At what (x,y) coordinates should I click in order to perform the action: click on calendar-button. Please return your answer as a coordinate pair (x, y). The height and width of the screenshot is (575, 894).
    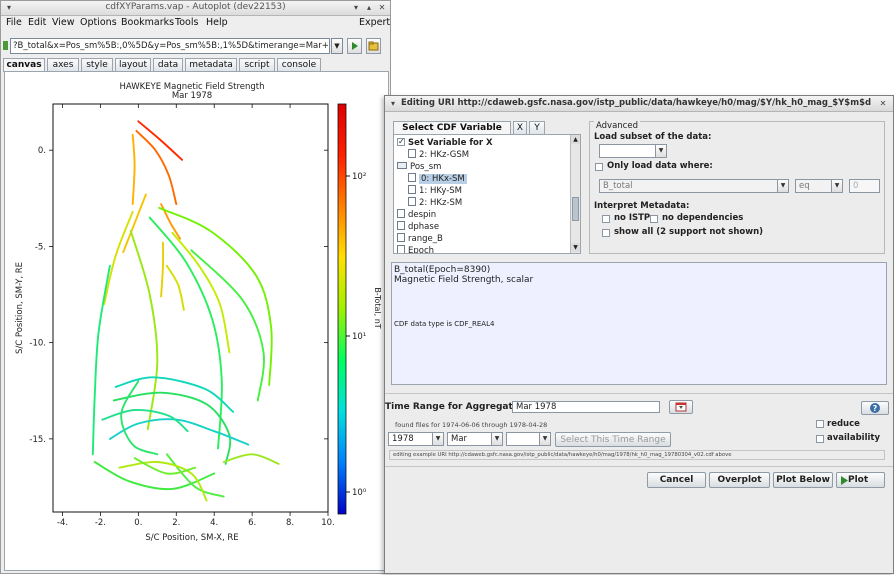
    Looking at the image, I should click on (681, 407).